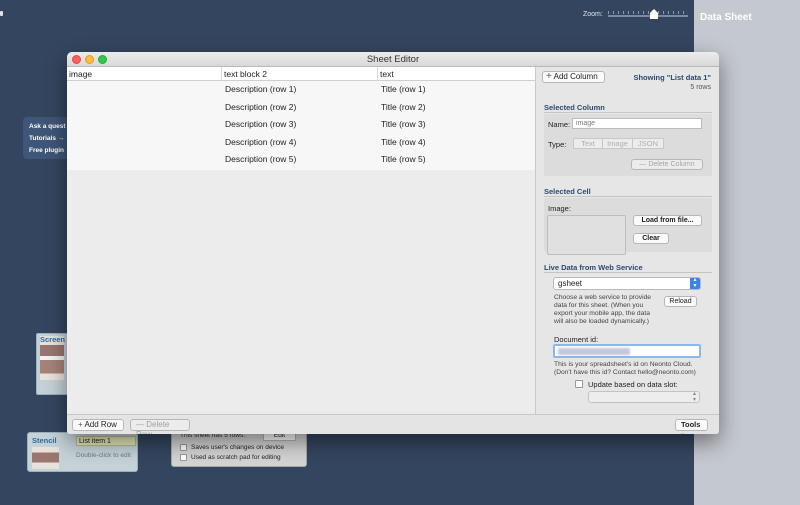 The image size is (800, 505). What do you see at coordinates (559, 124) in the screenshot?
I see `name-label: Name:` at bounding box center [559, 124].